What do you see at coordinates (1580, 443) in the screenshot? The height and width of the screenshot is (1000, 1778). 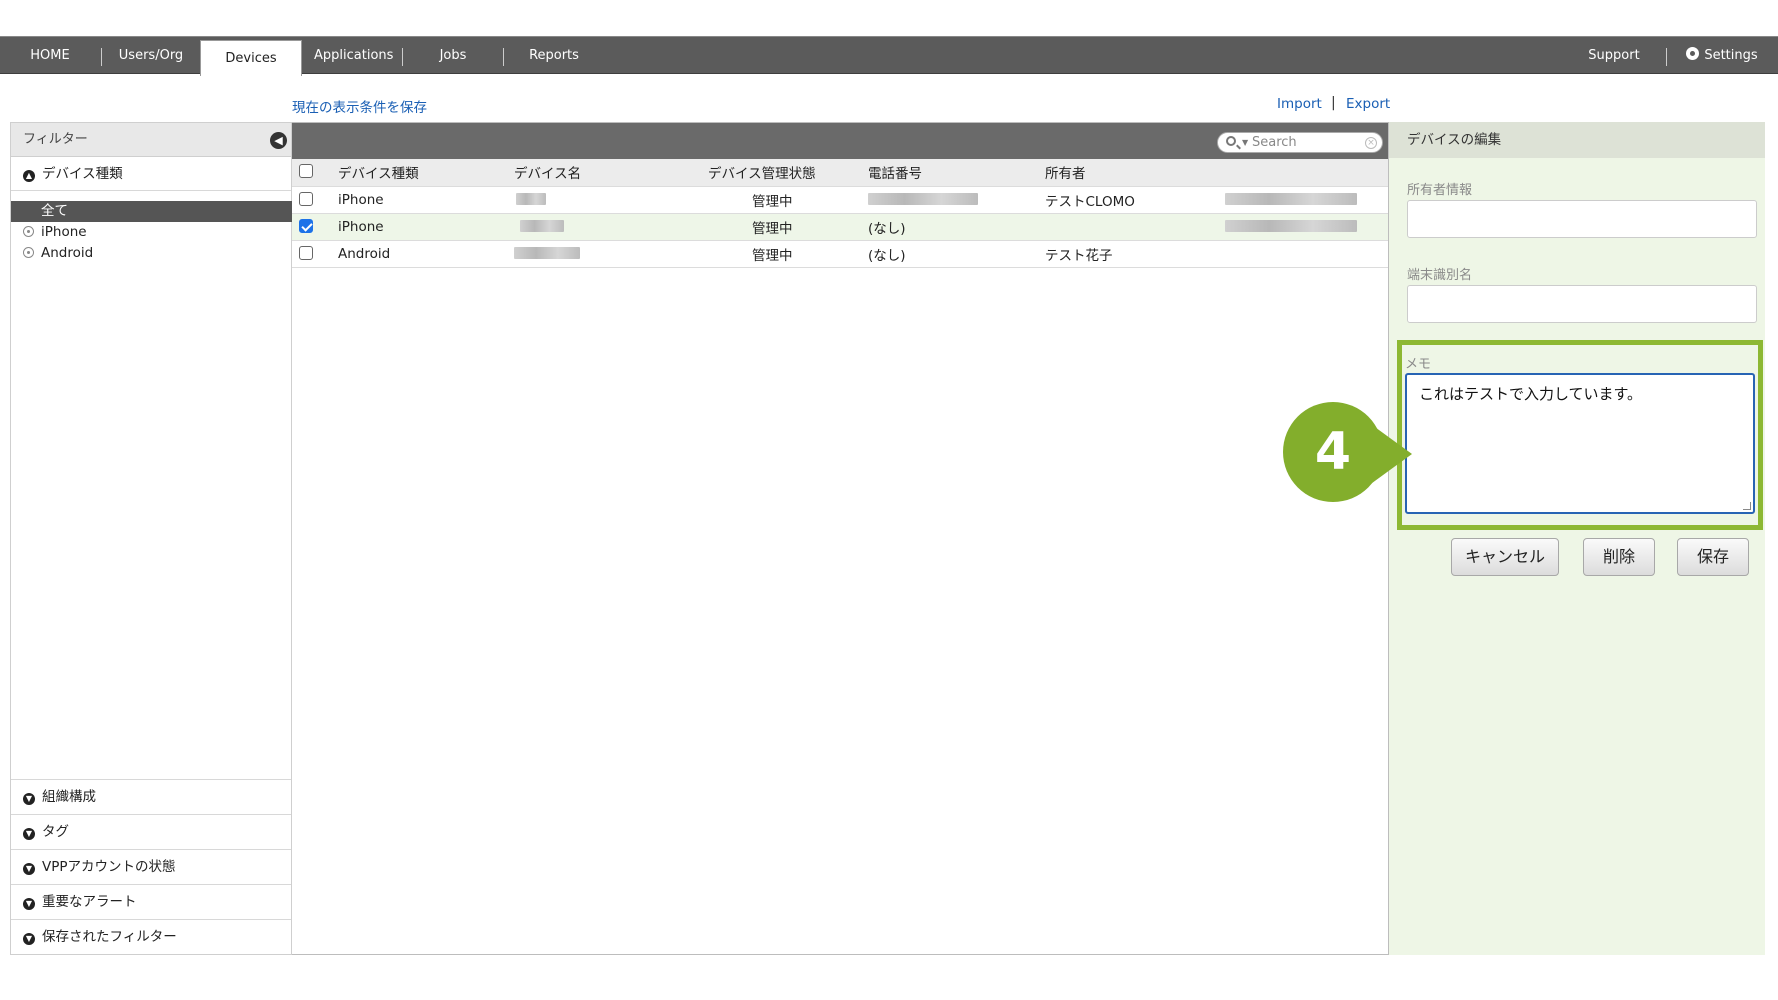 I see `memo-textarea: これはテストで入力しています。` at bounding box center [1580, 443].